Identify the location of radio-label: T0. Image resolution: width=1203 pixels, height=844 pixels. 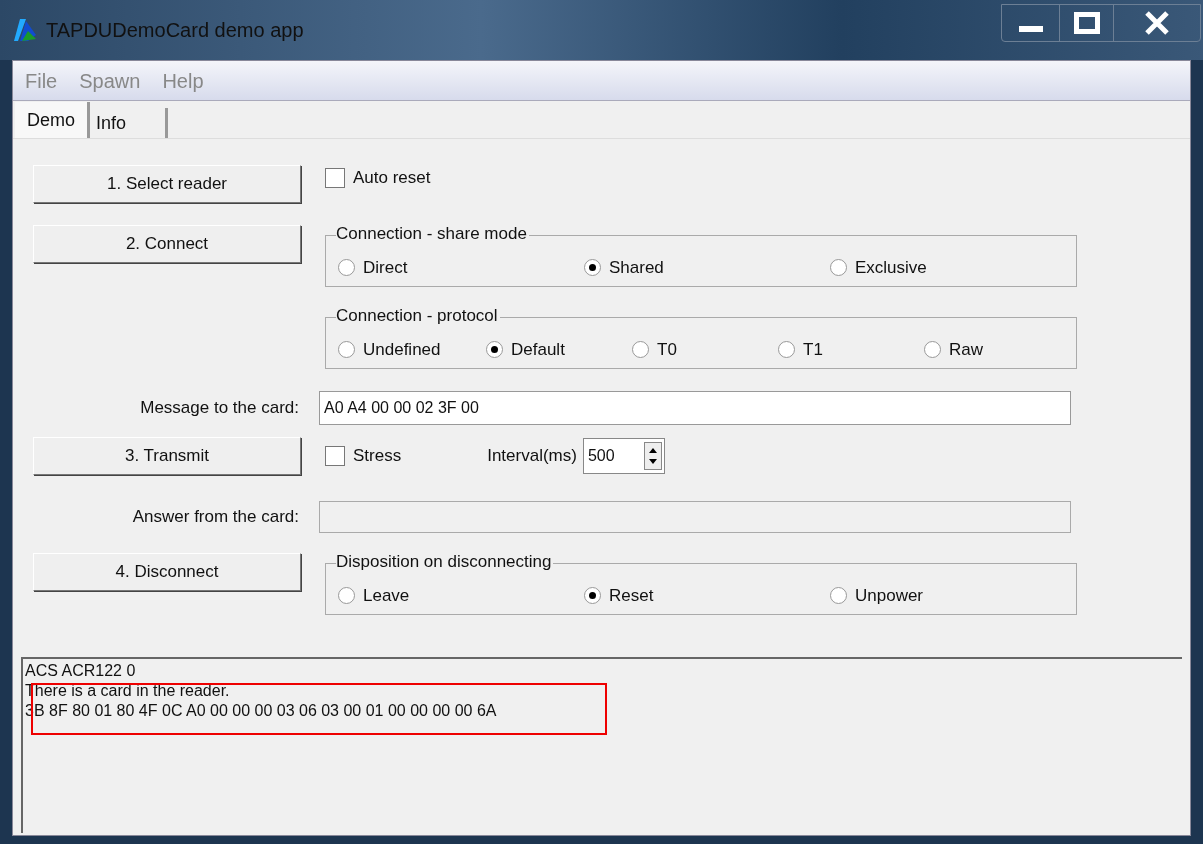
(667, 349).